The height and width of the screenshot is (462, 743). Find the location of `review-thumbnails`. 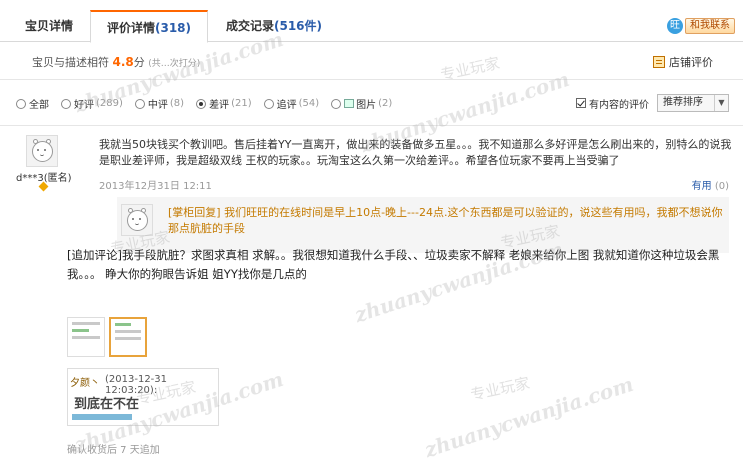

review-thumbnails is located at coordinates (109, 337).